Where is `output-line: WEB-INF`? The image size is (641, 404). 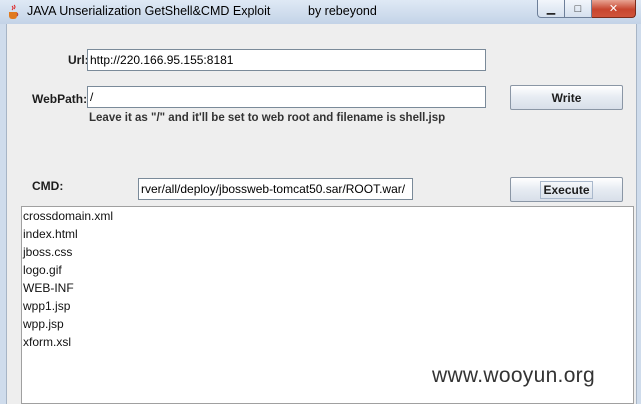
output-line: WEB-INF is located at coordinates (48, 288).